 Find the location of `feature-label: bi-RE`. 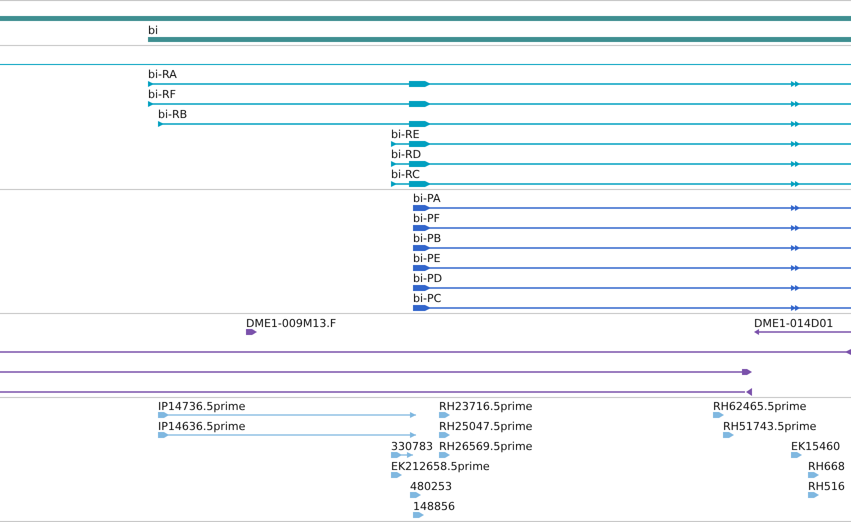

feature-label: bi-RE is located at coordinates (405, 134).